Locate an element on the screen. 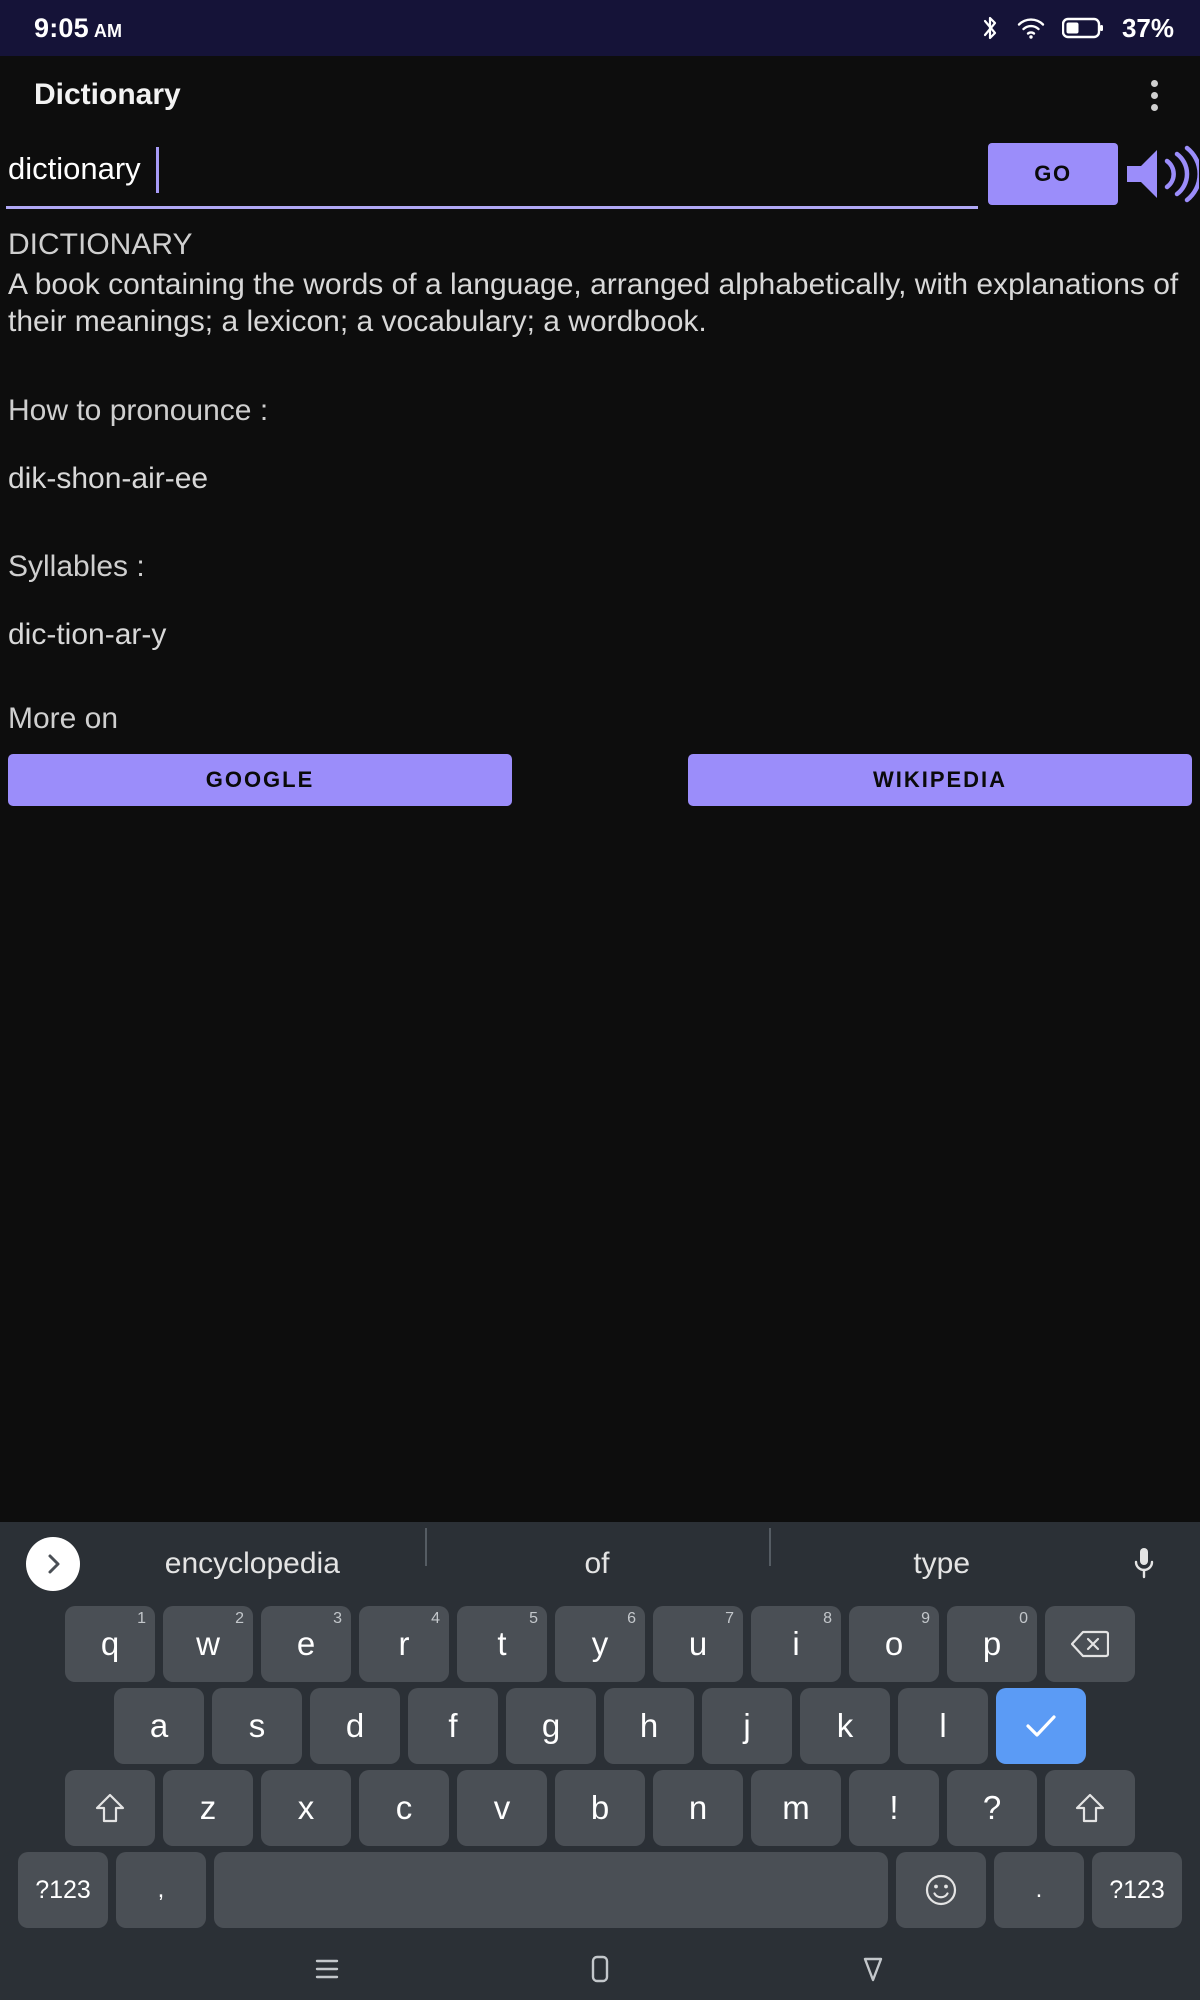 Image resolution: width=1200 pixels, height=2000 pixels. suggestion-bar: encyclopedia of type is located at coordinates (600, 1564).